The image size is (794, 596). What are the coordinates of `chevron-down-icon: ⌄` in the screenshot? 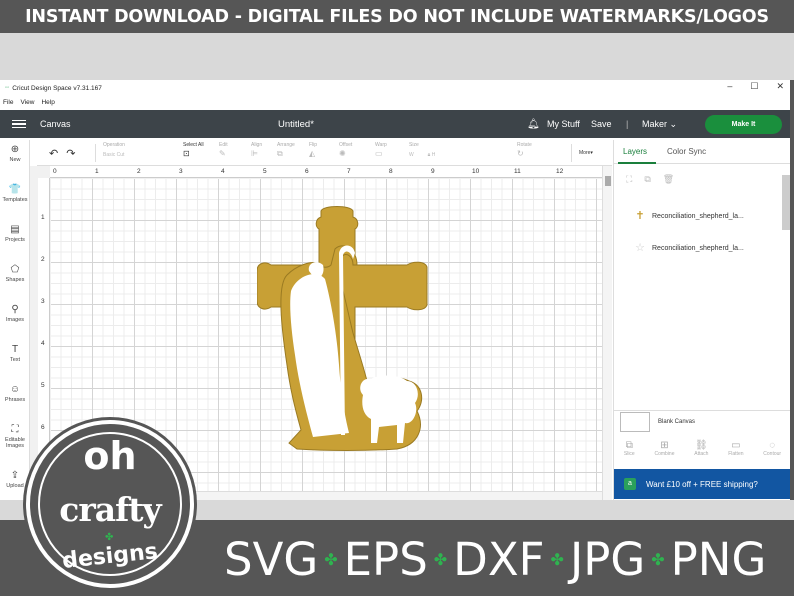 It's located at (673, 123).